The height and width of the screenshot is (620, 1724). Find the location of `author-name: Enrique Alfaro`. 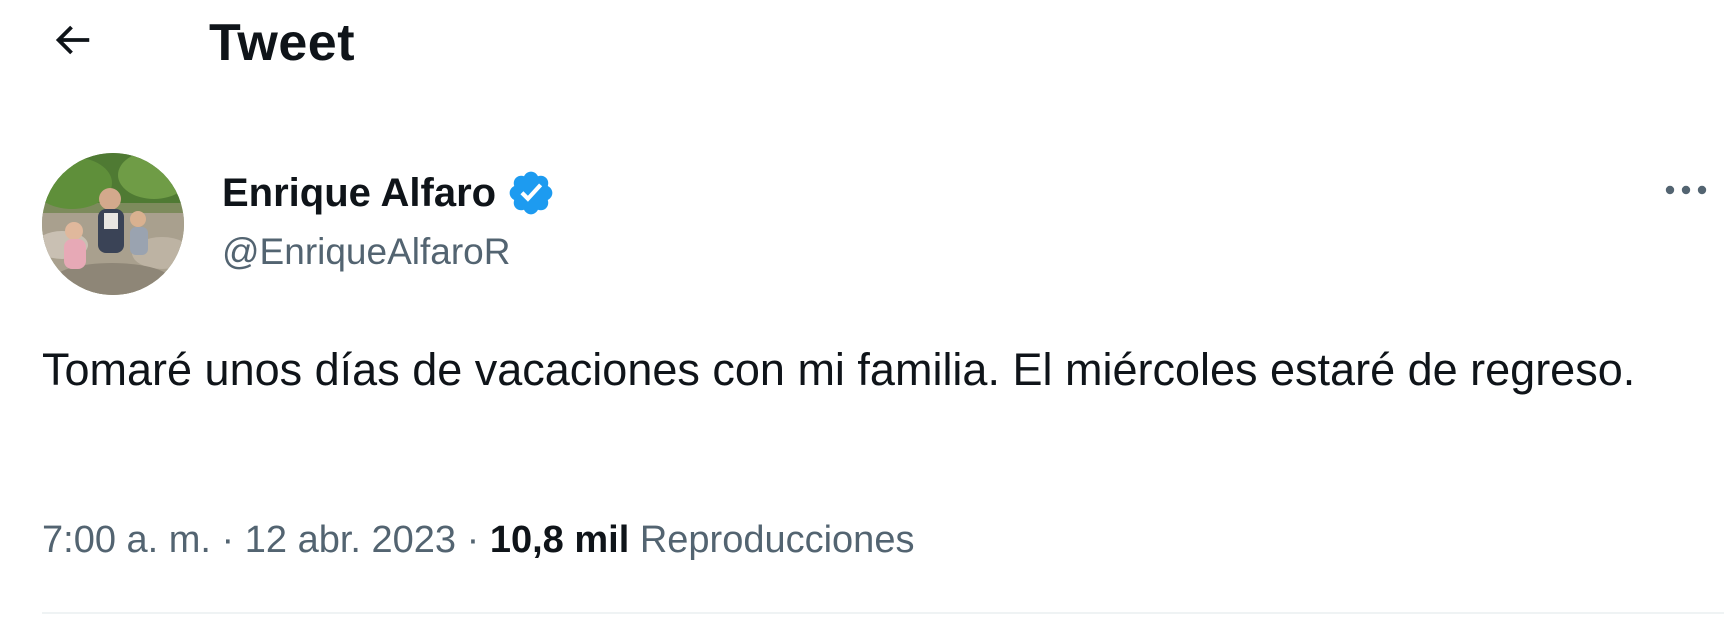

author-name: Enrique Alfaro is located at coordinates (359, 193).